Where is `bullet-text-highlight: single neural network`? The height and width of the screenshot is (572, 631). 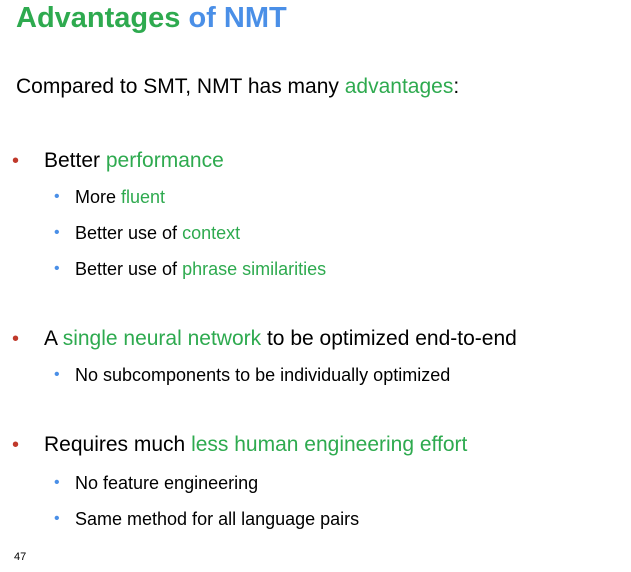
bullet-text-highlight: single neural network is located at coordinates (162, 338).